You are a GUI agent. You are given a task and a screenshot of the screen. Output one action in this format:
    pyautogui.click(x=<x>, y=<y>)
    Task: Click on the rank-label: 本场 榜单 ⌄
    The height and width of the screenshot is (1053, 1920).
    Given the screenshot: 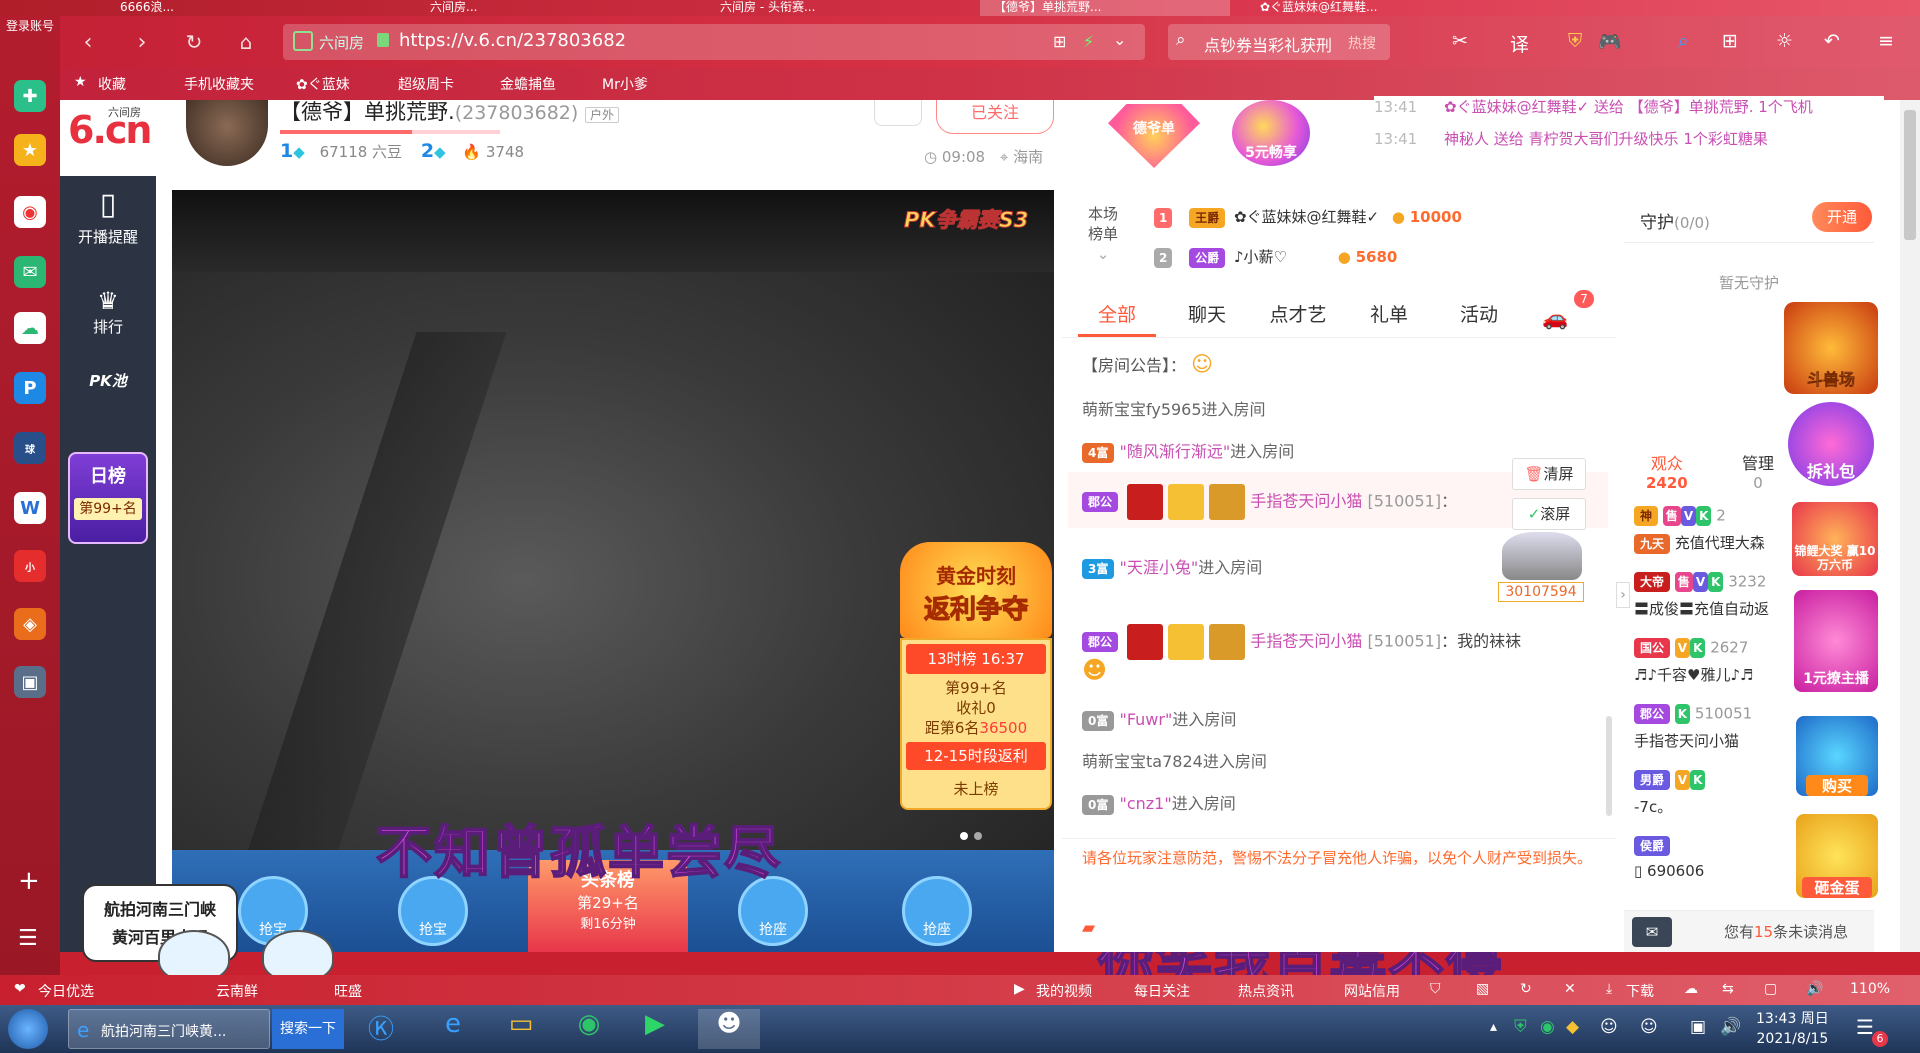 What is the action you would take?
    pyautogui.click(x=1103, y=234)
    